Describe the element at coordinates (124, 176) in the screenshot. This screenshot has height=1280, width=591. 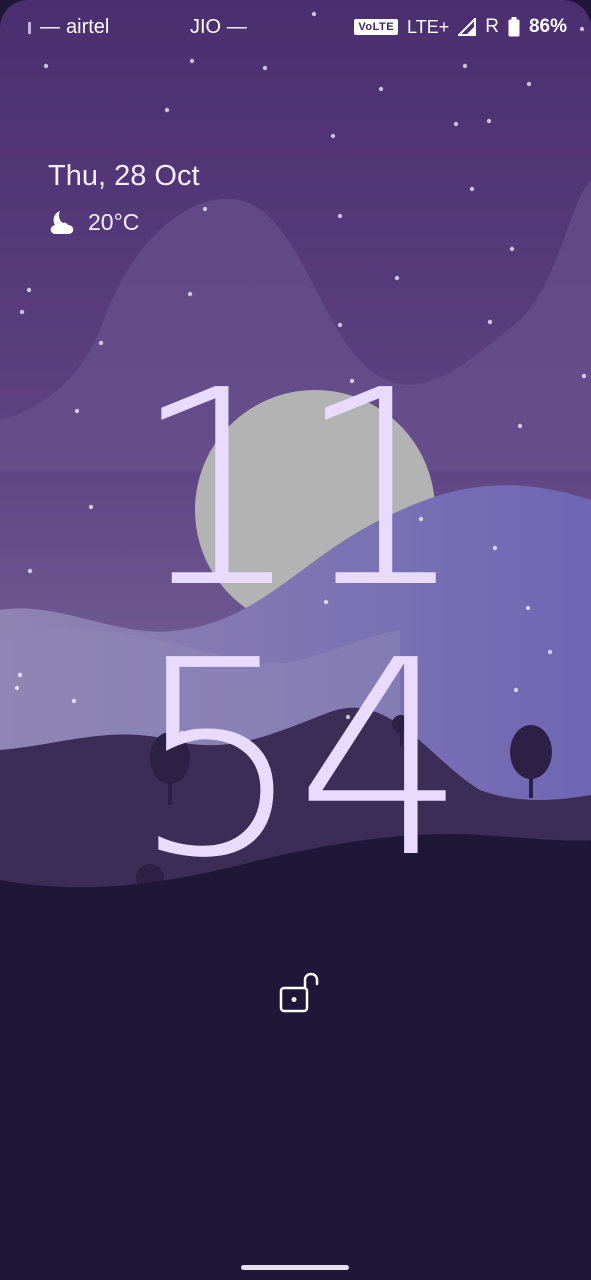
I see `date-label: Thu, 28 Oct` at that location.